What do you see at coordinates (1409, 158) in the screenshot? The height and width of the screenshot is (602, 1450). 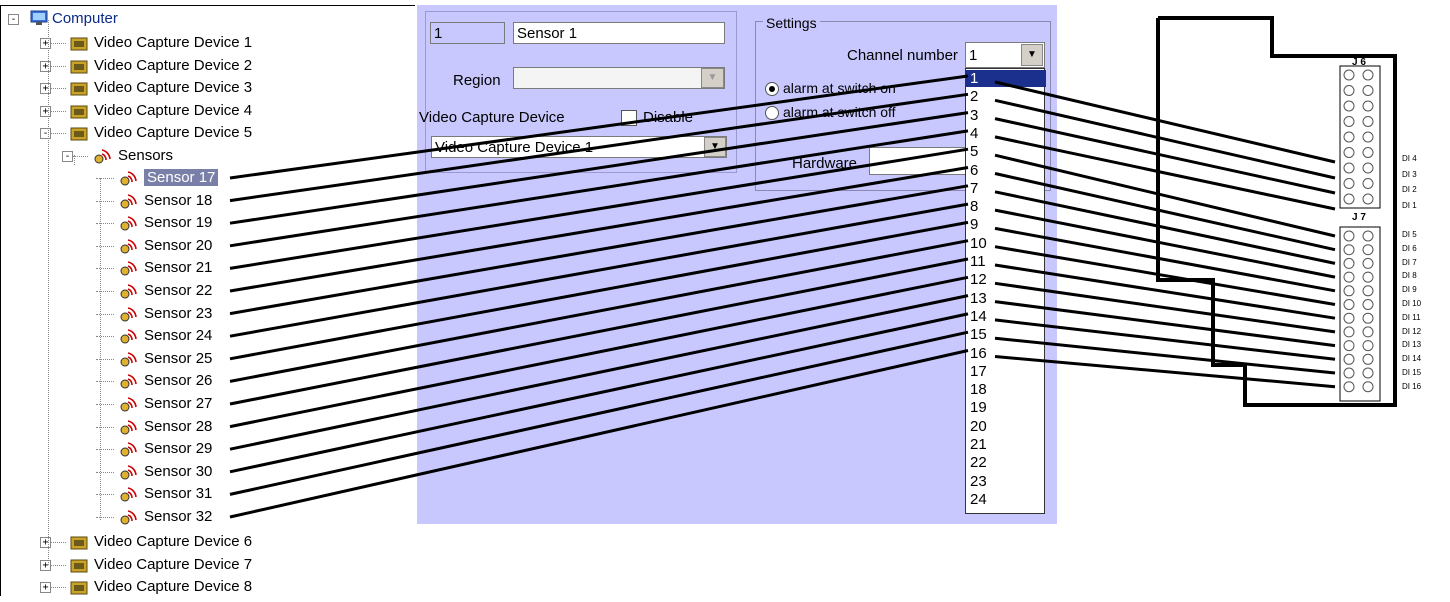 I see `pin-label: DI 4` at bounding box center [1409, 158].